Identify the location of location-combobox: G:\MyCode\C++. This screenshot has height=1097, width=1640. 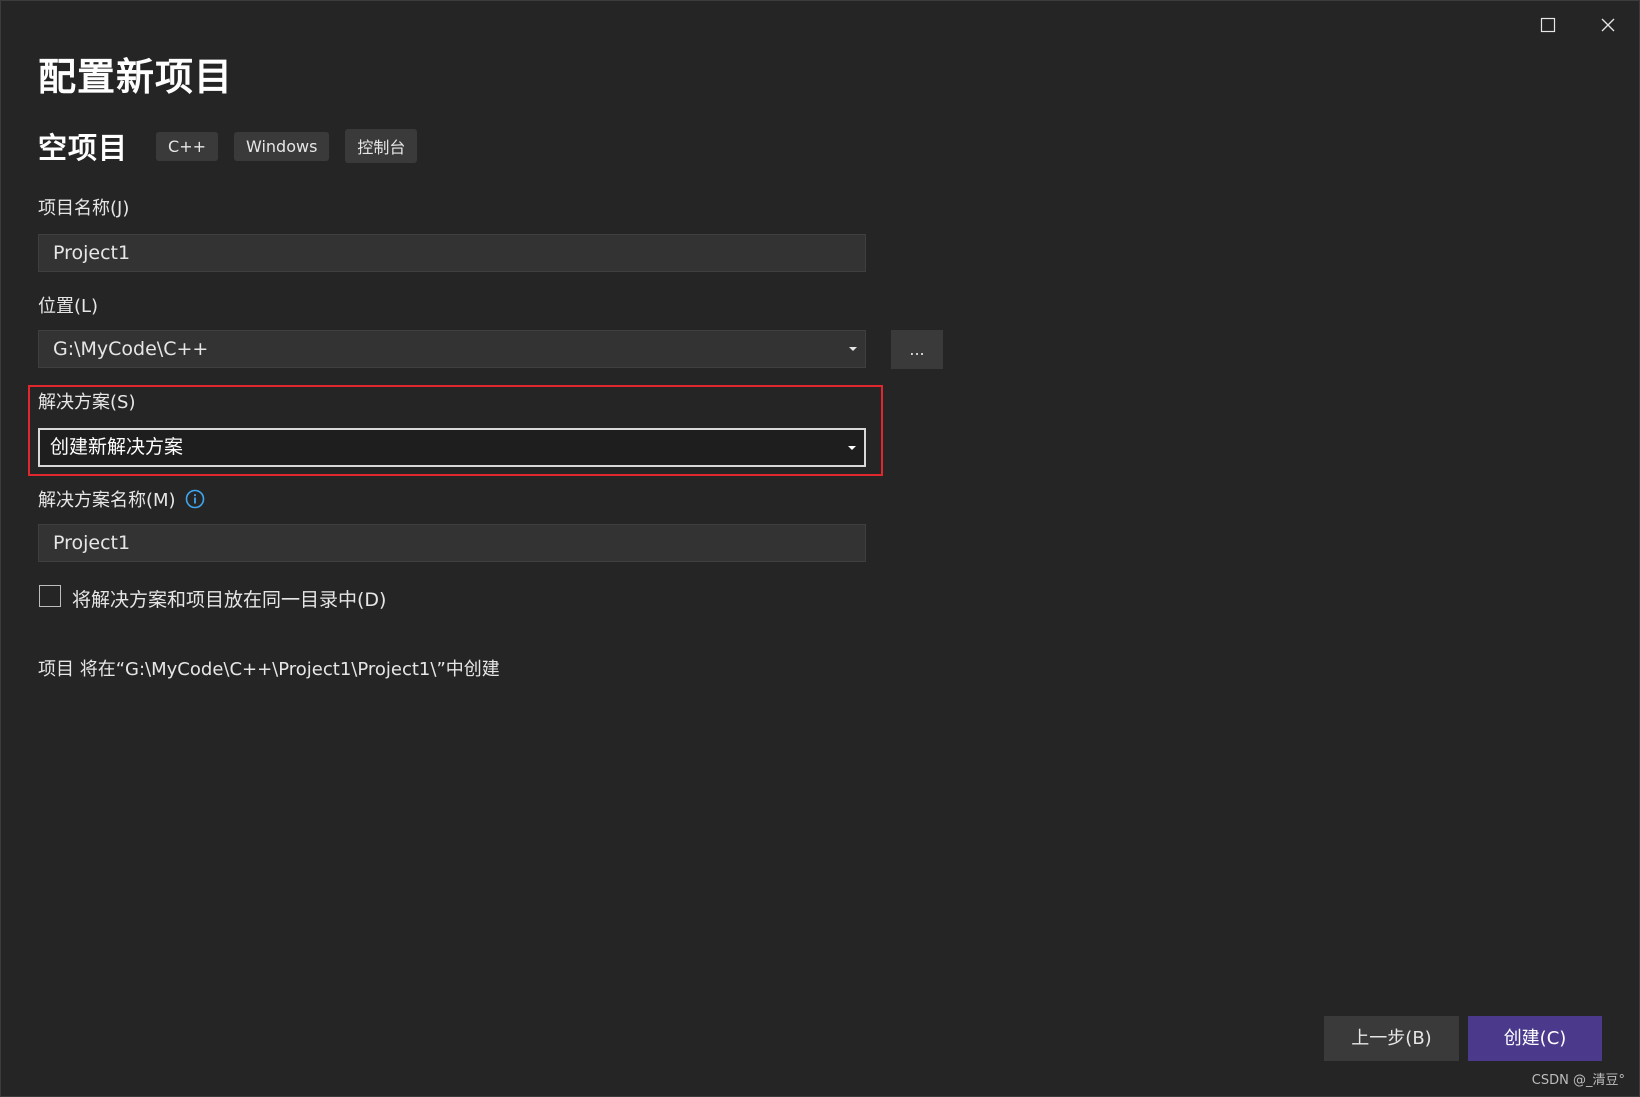
(452, 349).